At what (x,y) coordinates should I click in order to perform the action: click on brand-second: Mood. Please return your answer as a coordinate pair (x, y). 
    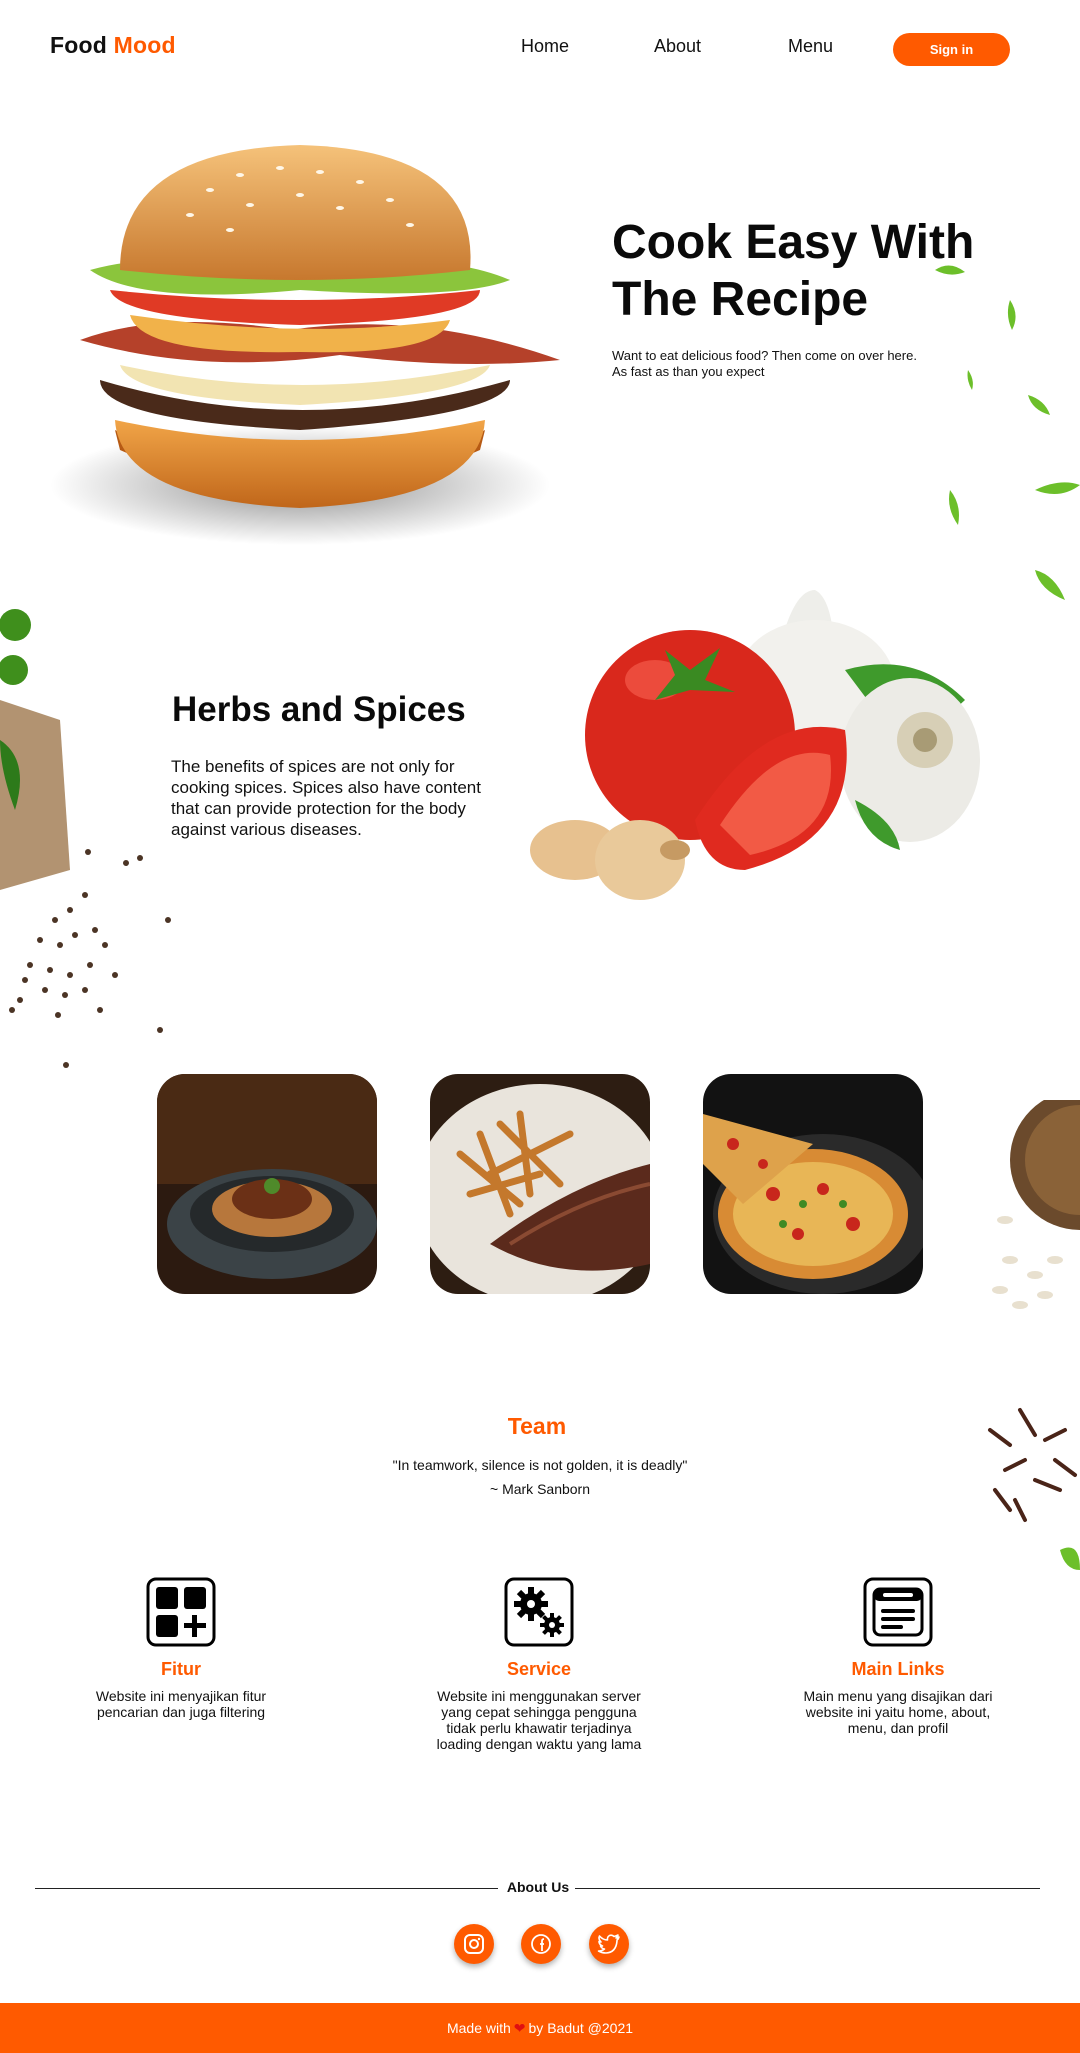
    Looking at the image, I should click on (144, 45).